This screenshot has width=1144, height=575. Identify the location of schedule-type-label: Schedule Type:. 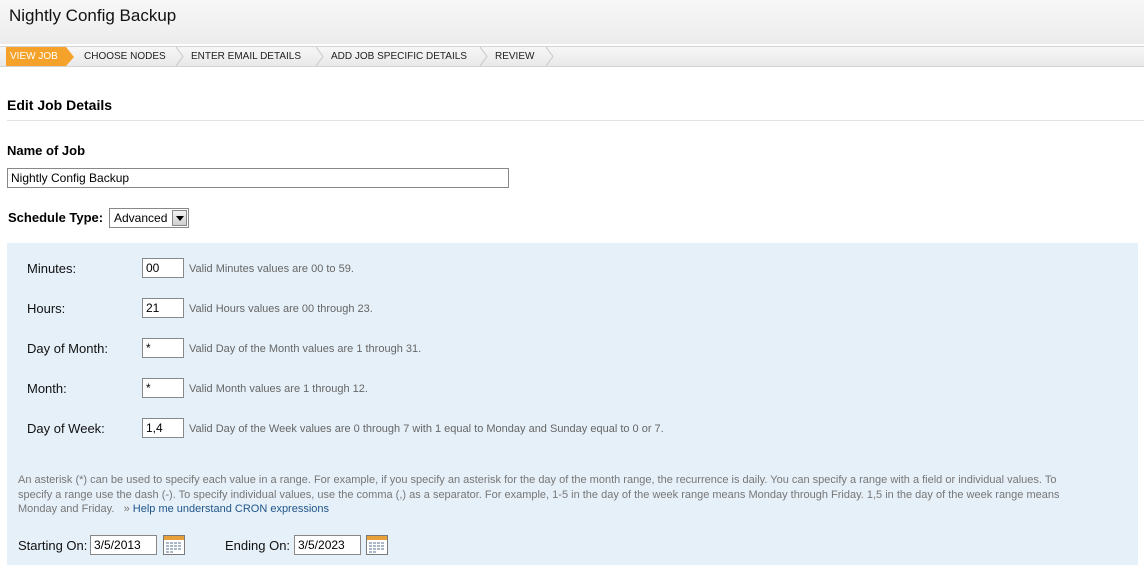
(56, 217).